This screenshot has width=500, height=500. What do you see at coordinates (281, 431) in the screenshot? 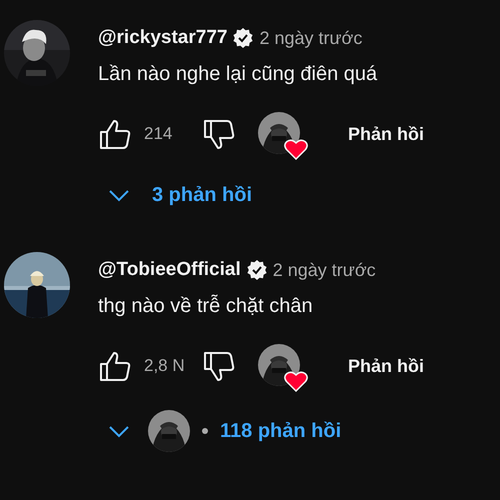
I see `view-replies-button: 118 phản hồi` at bounding box center [281, 431].